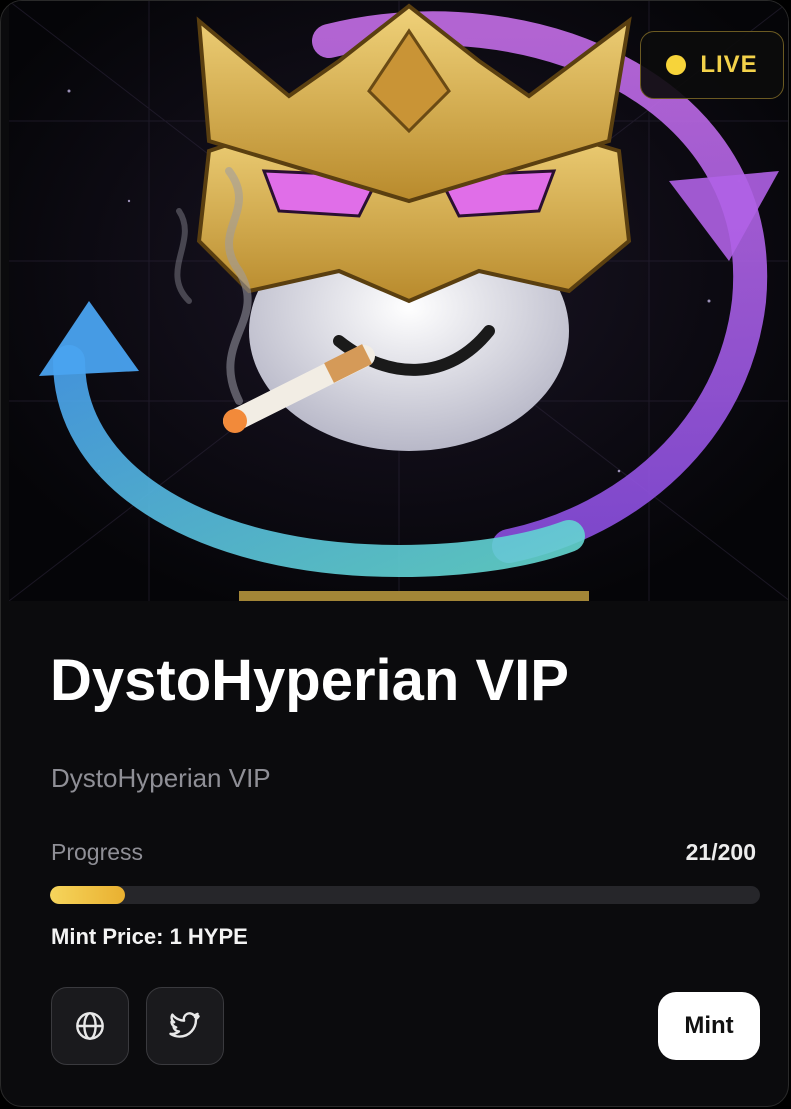  Describe the element at coordinates (676, 65) in the screenshot. I see `live-indicator-dot` at that location.